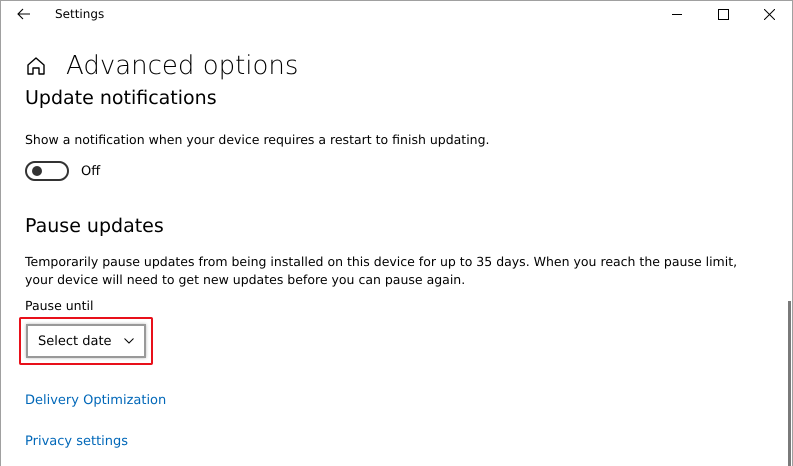 This screenshot has width=793, height=466. Describe the element at coordinates (76, 441) in the screenshot. I see `settings-link: Privacy settings` at that location.